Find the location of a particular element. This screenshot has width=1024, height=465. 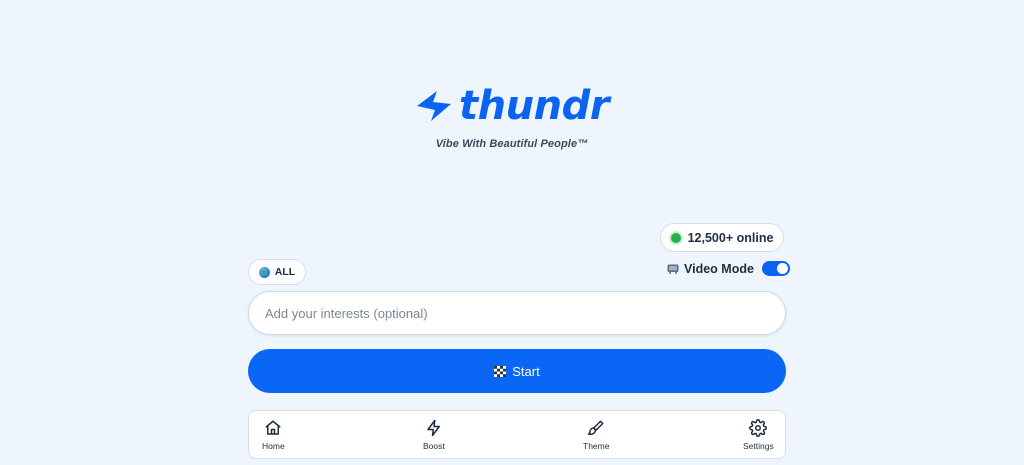

gear-icon is located at coordinates (758, 428).